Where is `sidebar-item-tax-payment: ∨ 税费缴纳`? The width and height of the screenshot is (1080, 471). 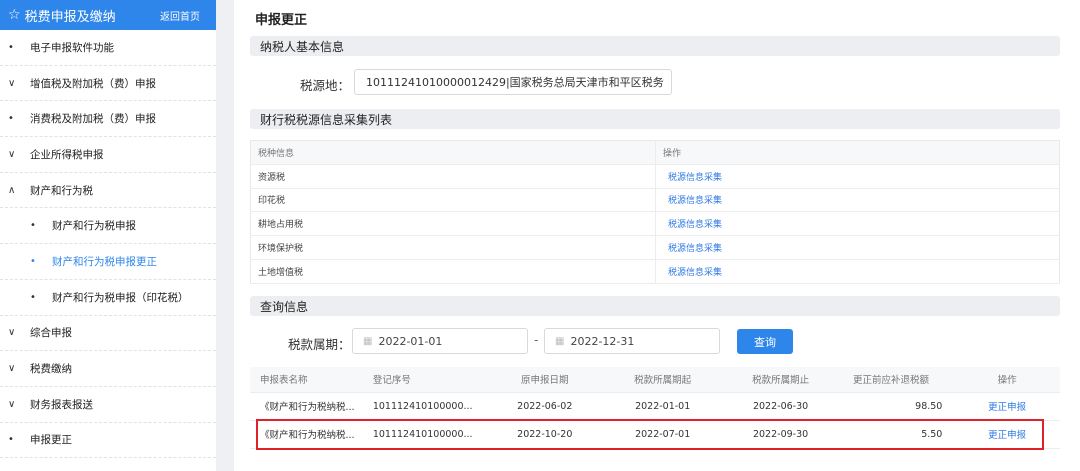 sidebar-item-tax-payment: ∨ 税费缴纳 is located at coordinates (108, 369).